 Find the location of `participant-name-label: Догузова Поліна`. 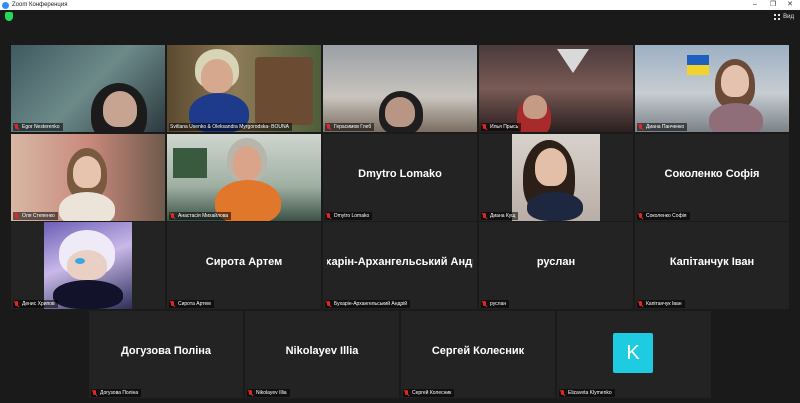

participant-name-label: Догузова Поліна is located at coordinates (119, 393).